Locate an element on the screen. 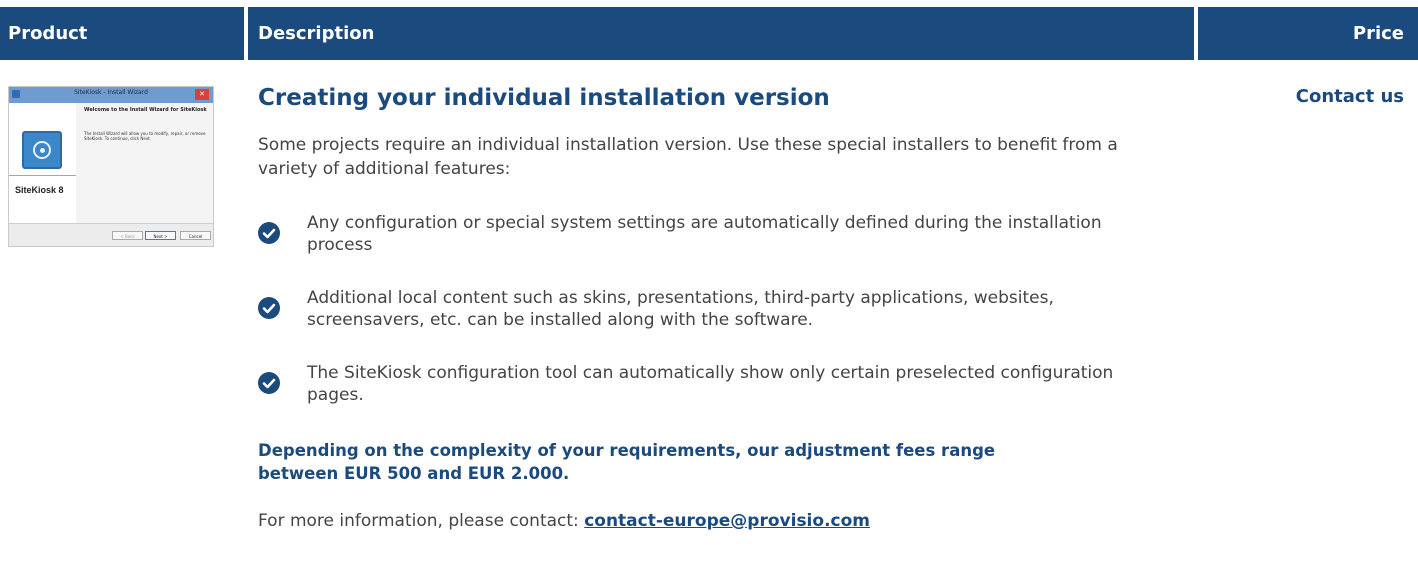  column-header-description: Description is located at coordinates (721, 33).